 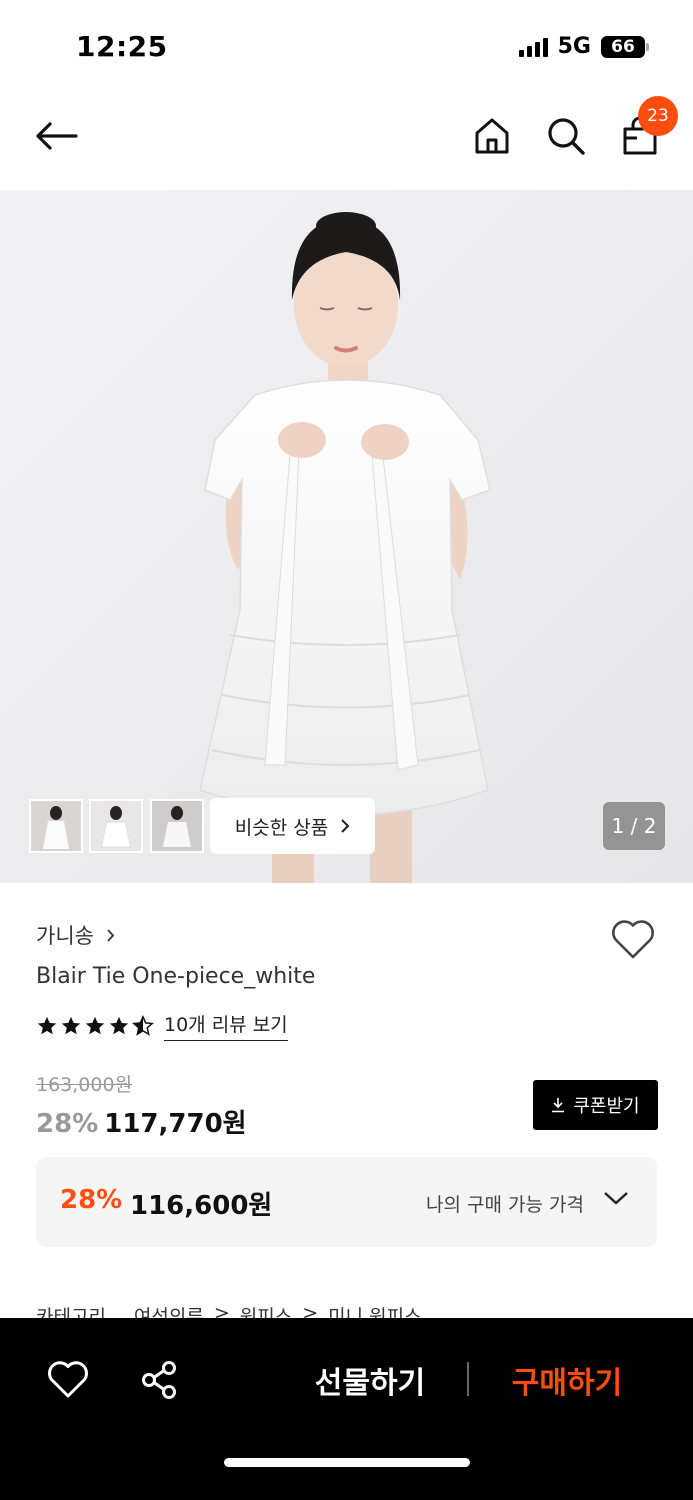 What do you see at coordinates (468, 1379) in the screenshot?
I see `divider` at bounding box center [468, 1379].